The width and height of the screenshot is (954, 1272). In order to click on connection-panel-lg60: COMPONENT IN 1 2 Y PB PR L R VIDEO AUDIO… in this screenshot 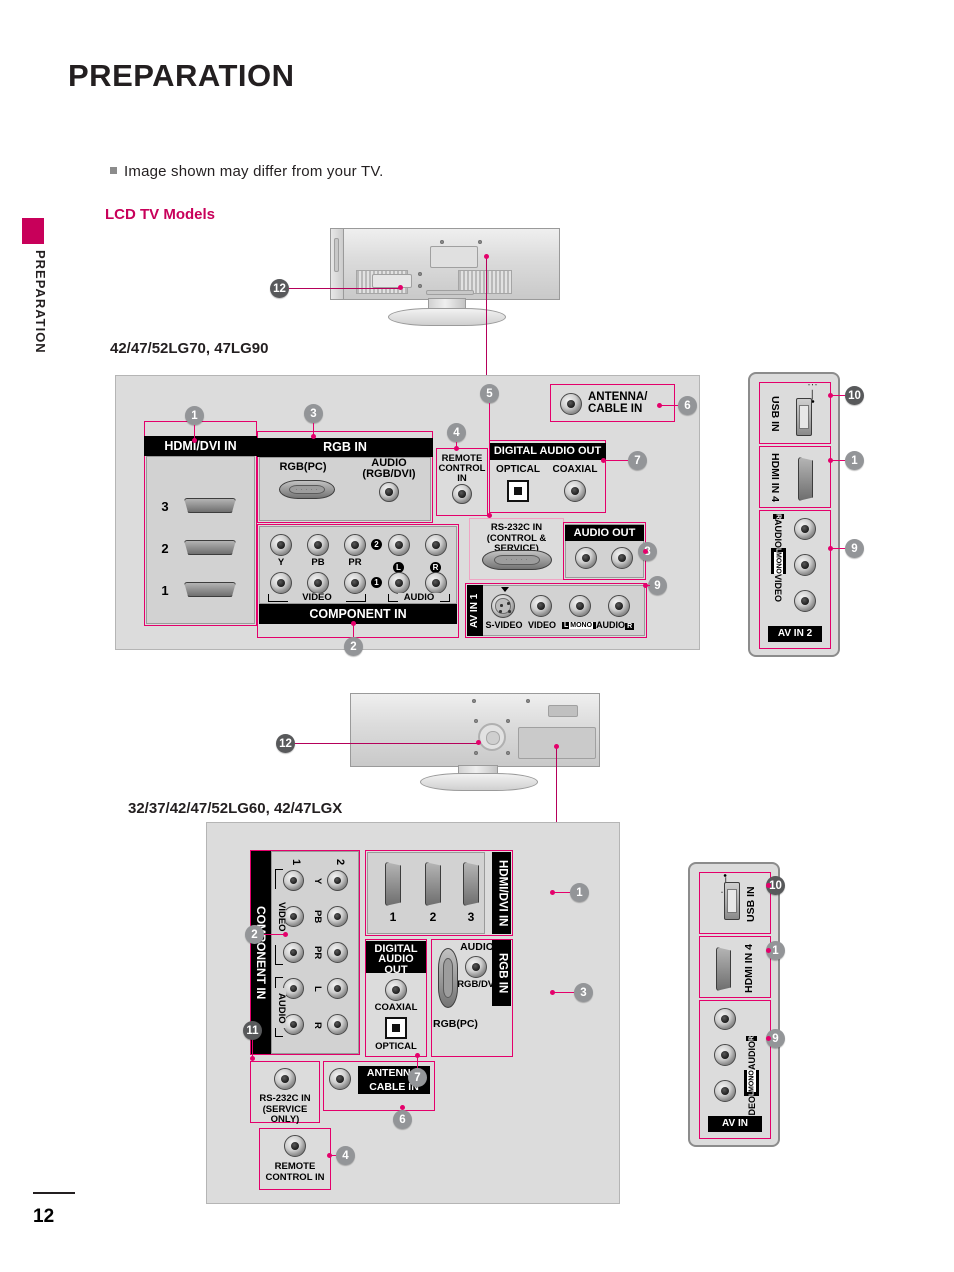, I will do `click(413, 1013)`.